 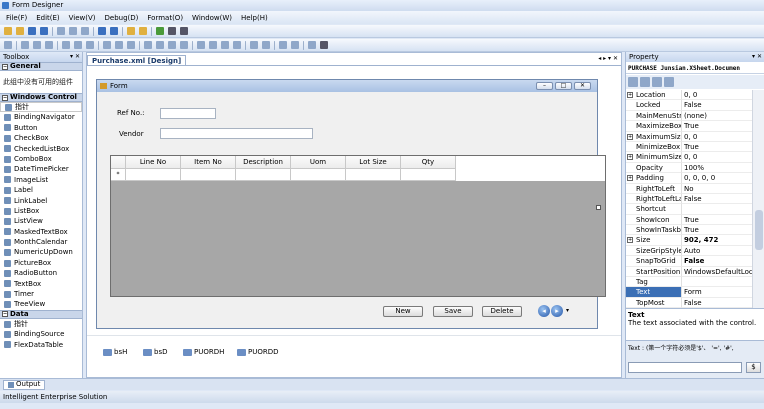 What do you see at coordinates (184, 45) in the screenshot?
I see `remove-h-spacing-icon` at bounding box center [184, 45].